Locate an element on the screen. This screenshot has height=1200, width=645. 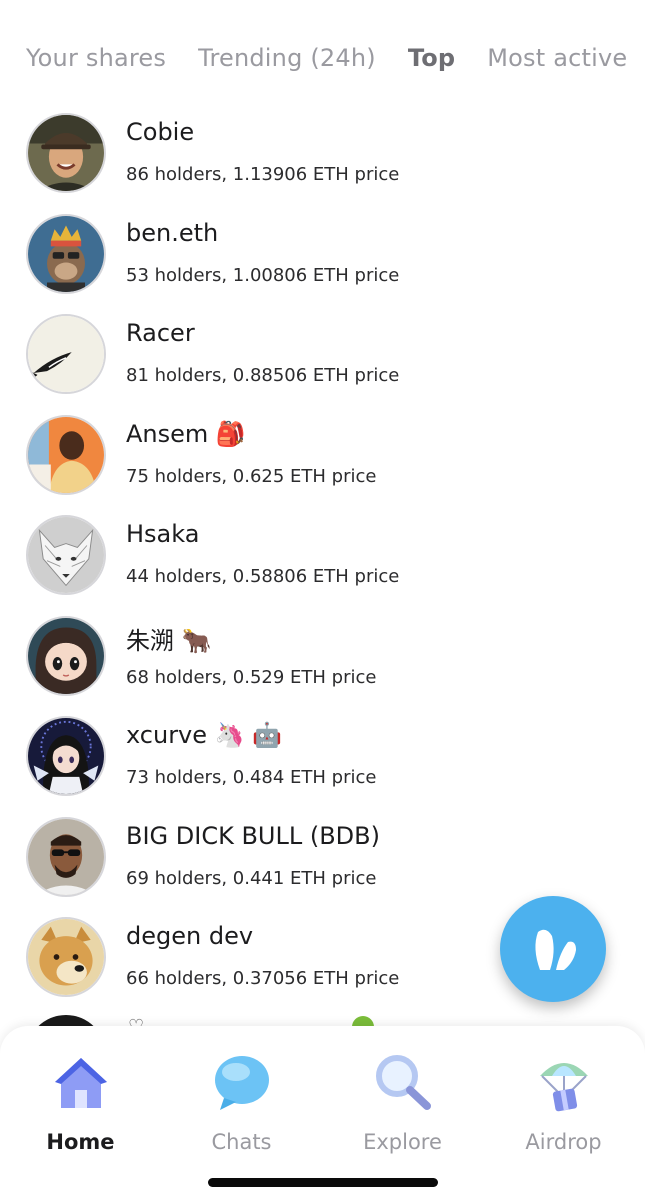
photo-man-orange-icon is located at coordinates (66, 454).